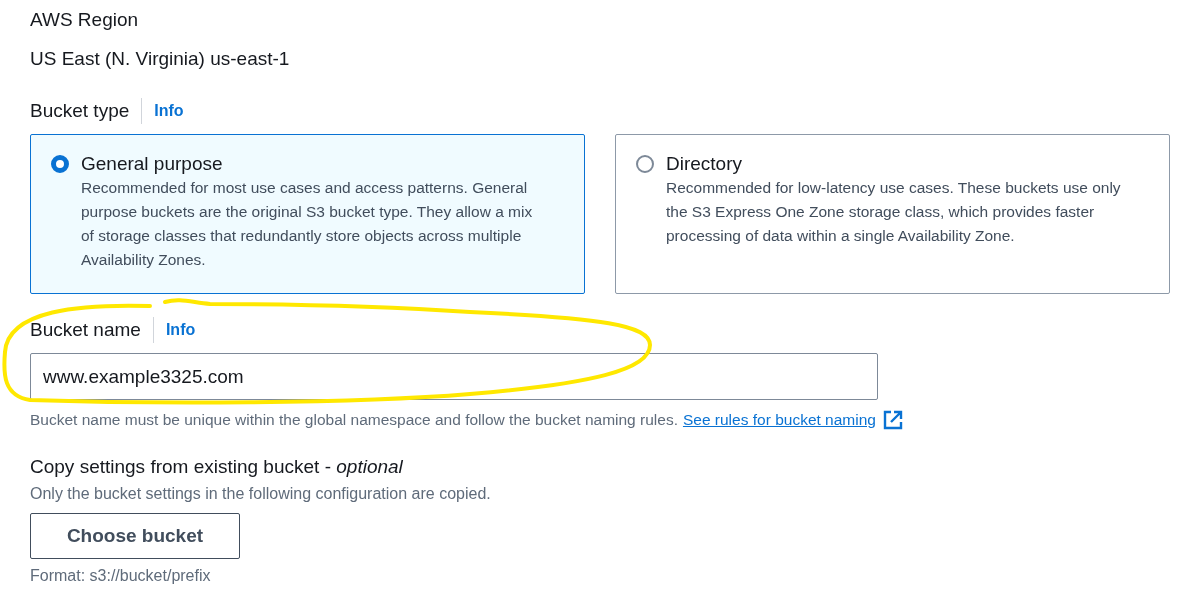 This screenshot has height=613, width=1202. I want to click on option-card: Directory Recommended for low-latency use cases. These buckets use only the S3 Express One Zone storage class, which provides faster processing of data within a single Availability Zone., so click(892, 214).